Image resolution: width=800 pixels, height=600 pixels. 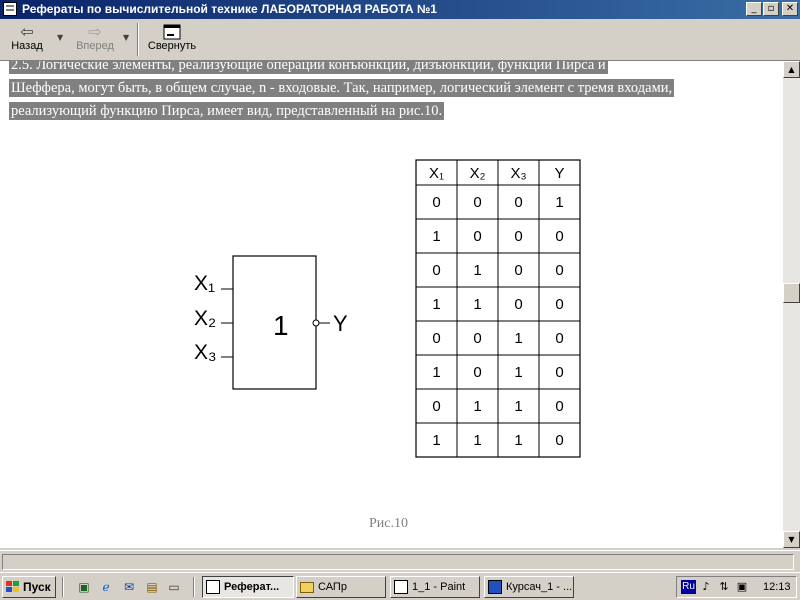 What do you see at coordinates (281, 325) in the screenshot?
I see `gate-symbol: 1` at bounding box center [281, 325].